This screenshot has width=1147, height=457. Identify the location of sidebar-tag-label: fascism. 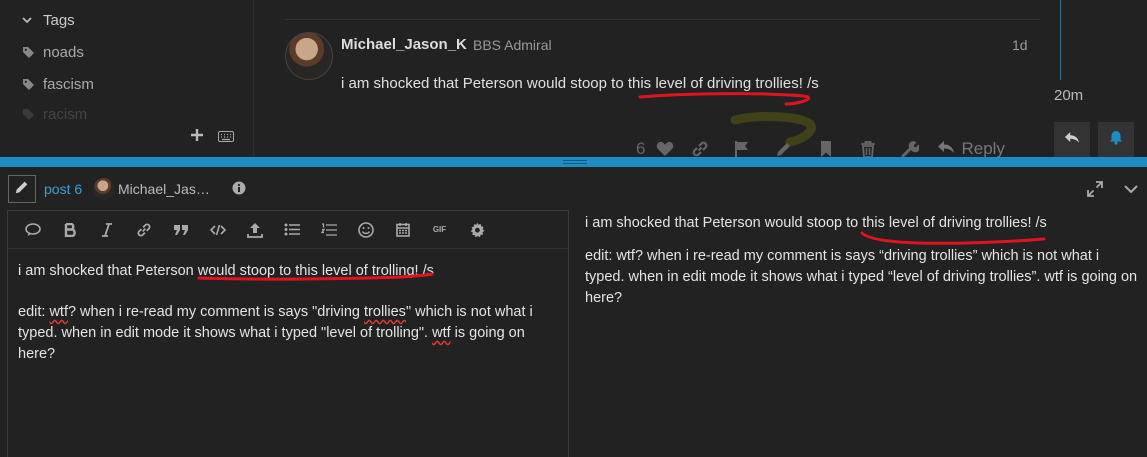
(68, 84).